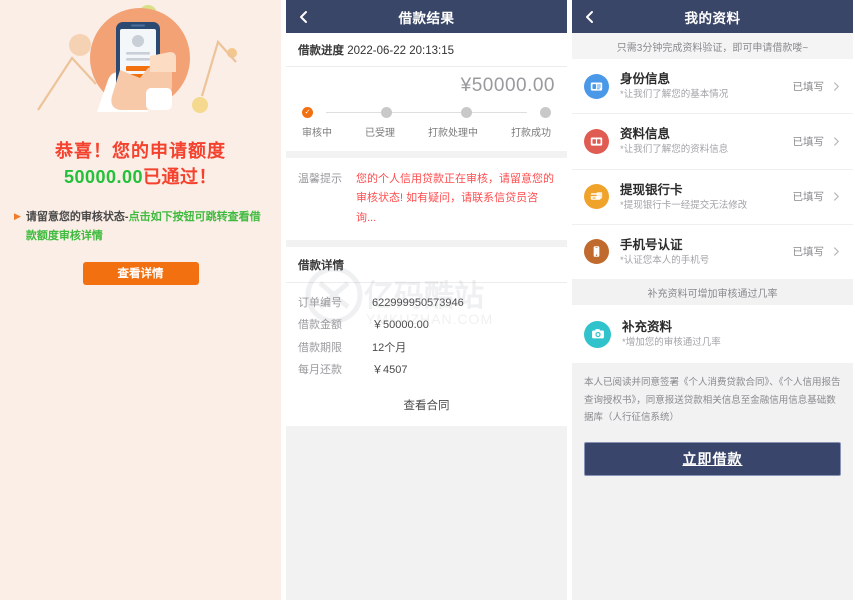  I want to click on list-item-title: 手机号认证, so click(651, 244).